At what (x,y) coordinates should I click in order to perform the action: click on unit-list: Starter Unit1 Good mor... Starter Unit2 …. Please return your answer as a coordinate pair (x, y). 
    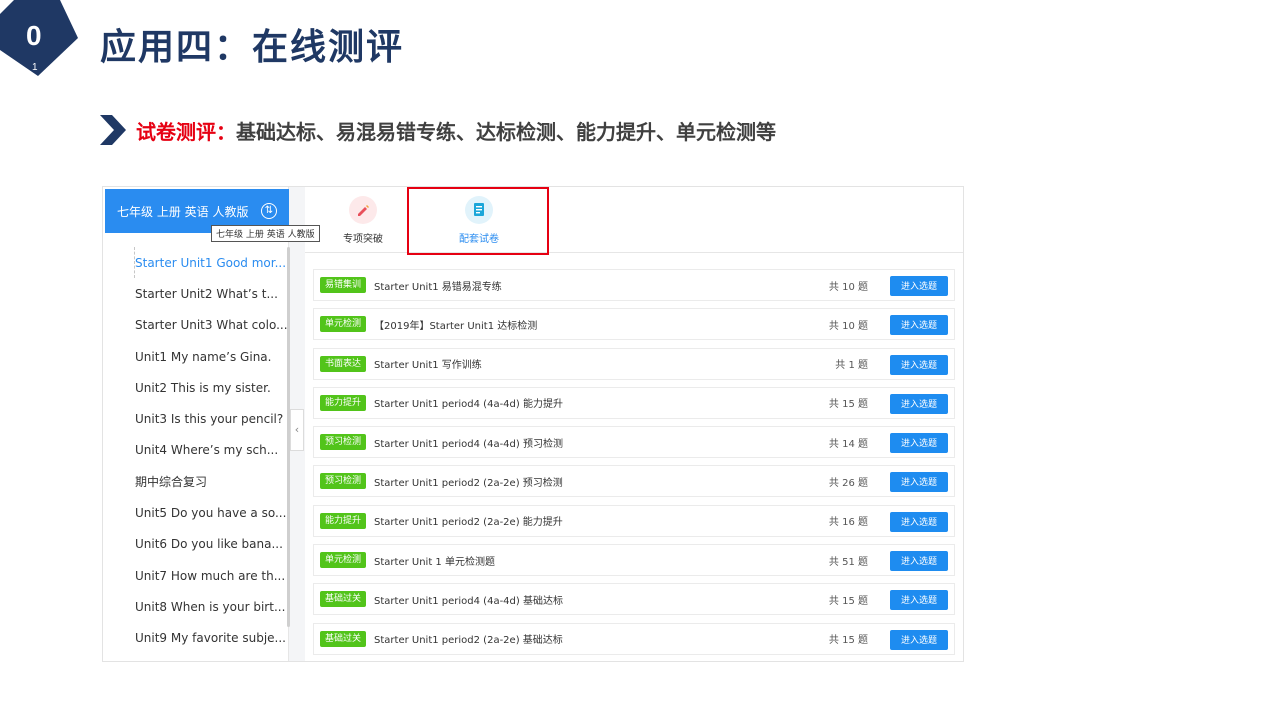
    Looking at the image, I should click on (196, 454).